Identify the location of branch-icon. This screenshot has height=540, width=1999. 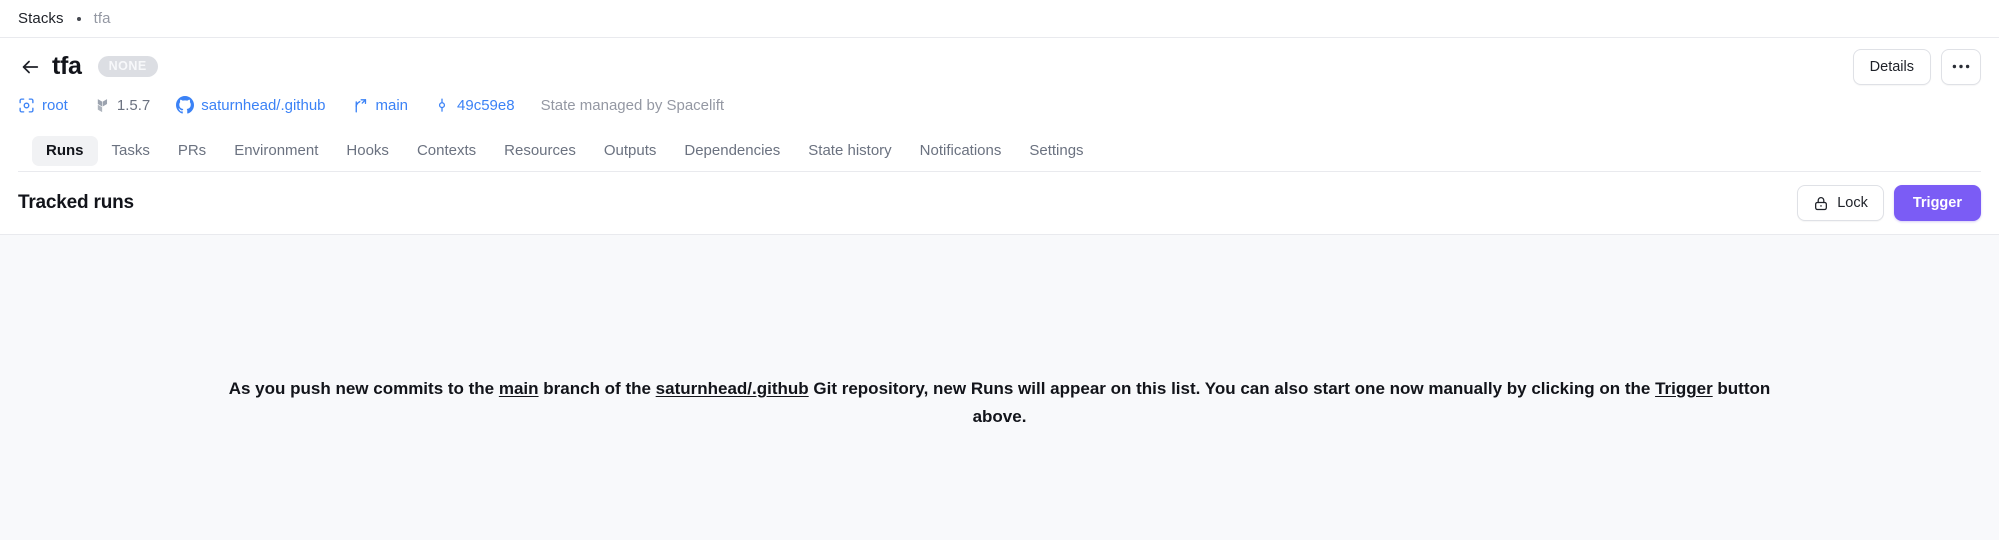
(360, 105).